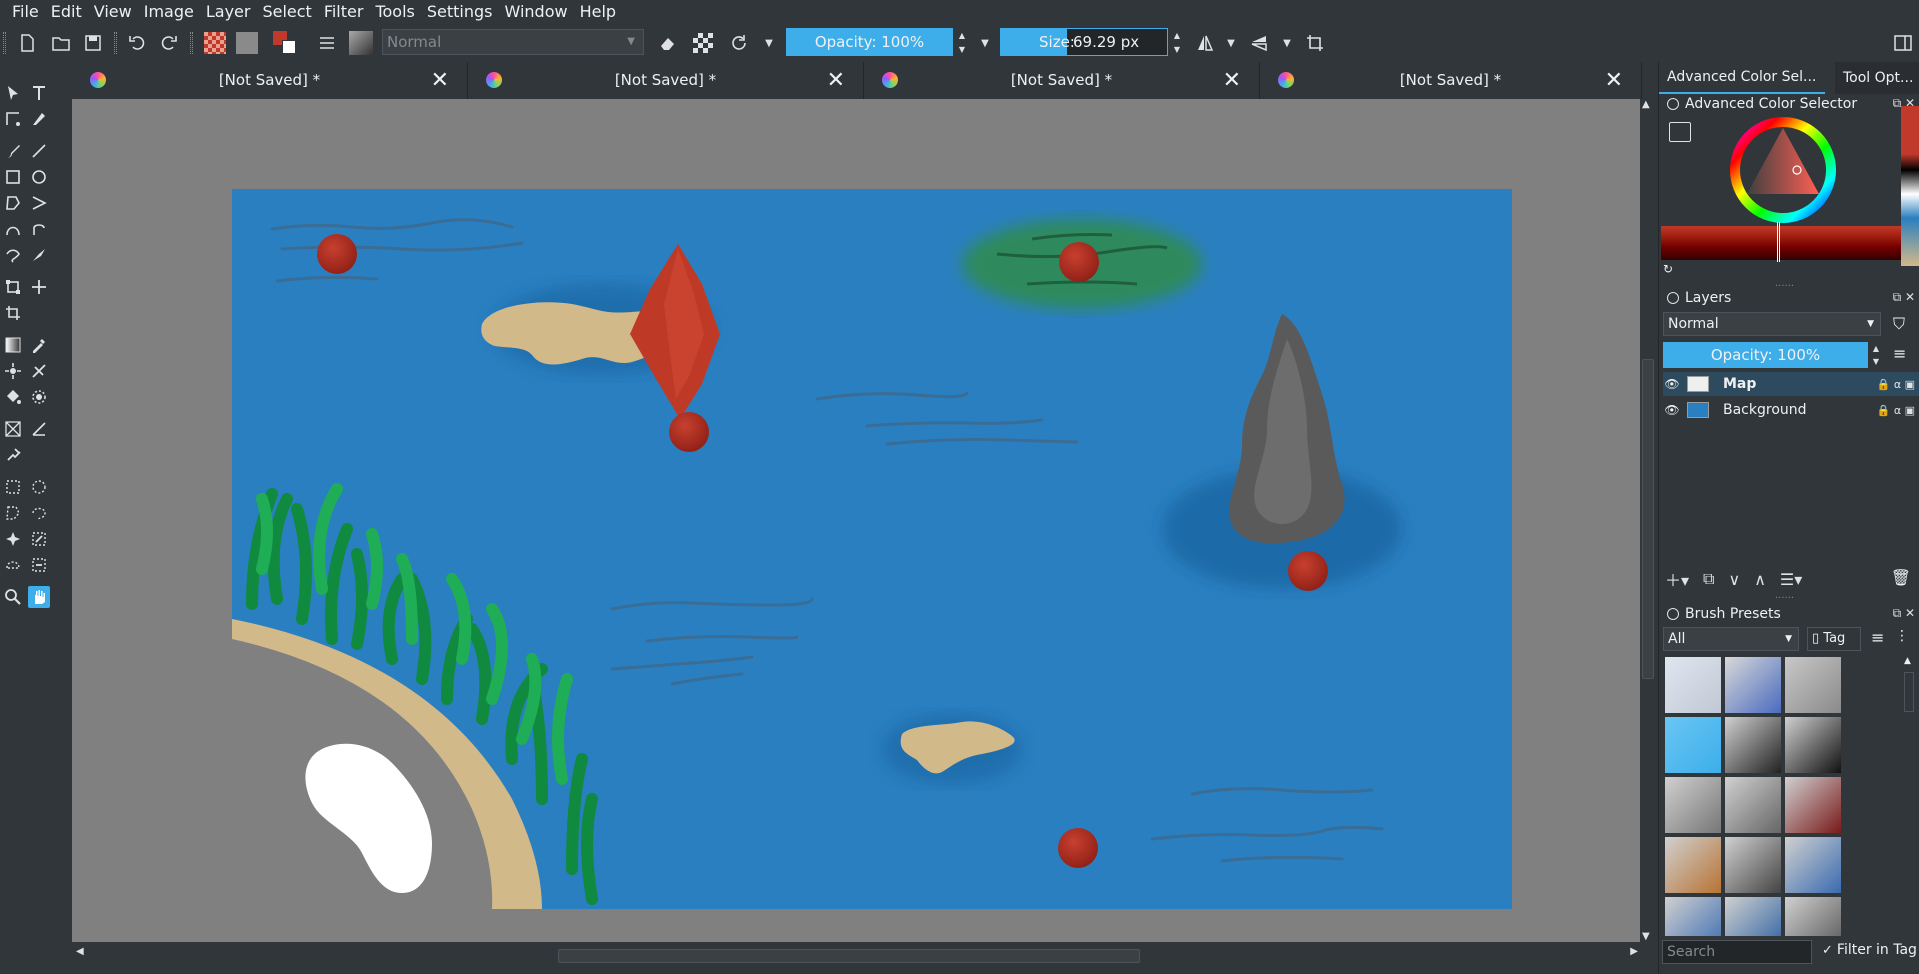  What do you see at coordinates (1231, 43) in the screenshot?
I see `mirror-h-chevron-icon: ▼` at bounding box center [1231, 43].